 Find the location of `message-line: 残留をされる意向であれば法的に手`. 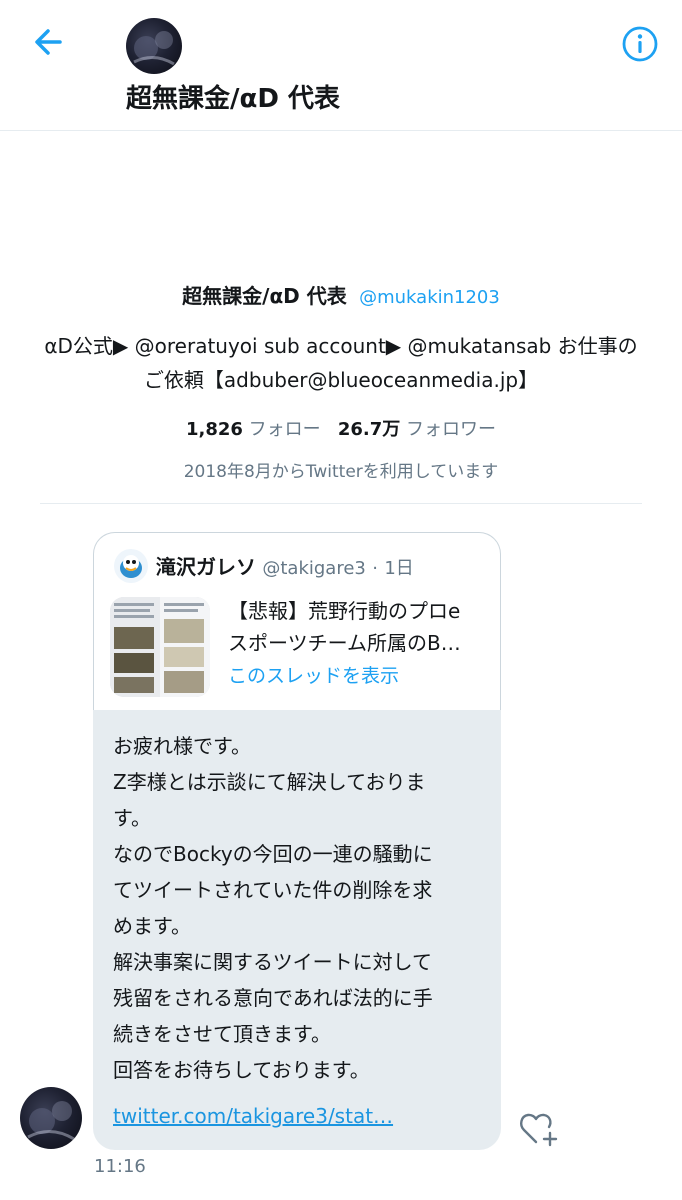

message-line: 残留をされる意向であれば法的に手 is located at coordinates (273, 998).